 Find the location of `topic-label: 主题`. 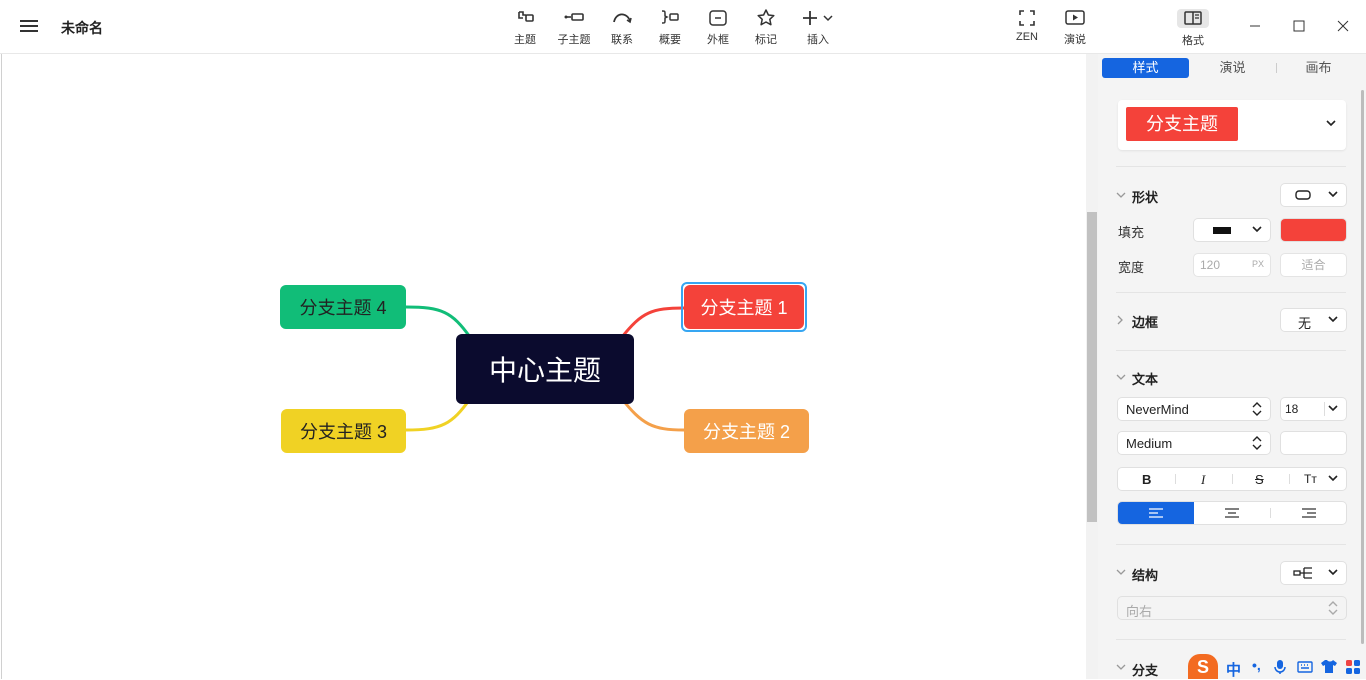

topic-label: 主题 is located at coordinates (525, 40).